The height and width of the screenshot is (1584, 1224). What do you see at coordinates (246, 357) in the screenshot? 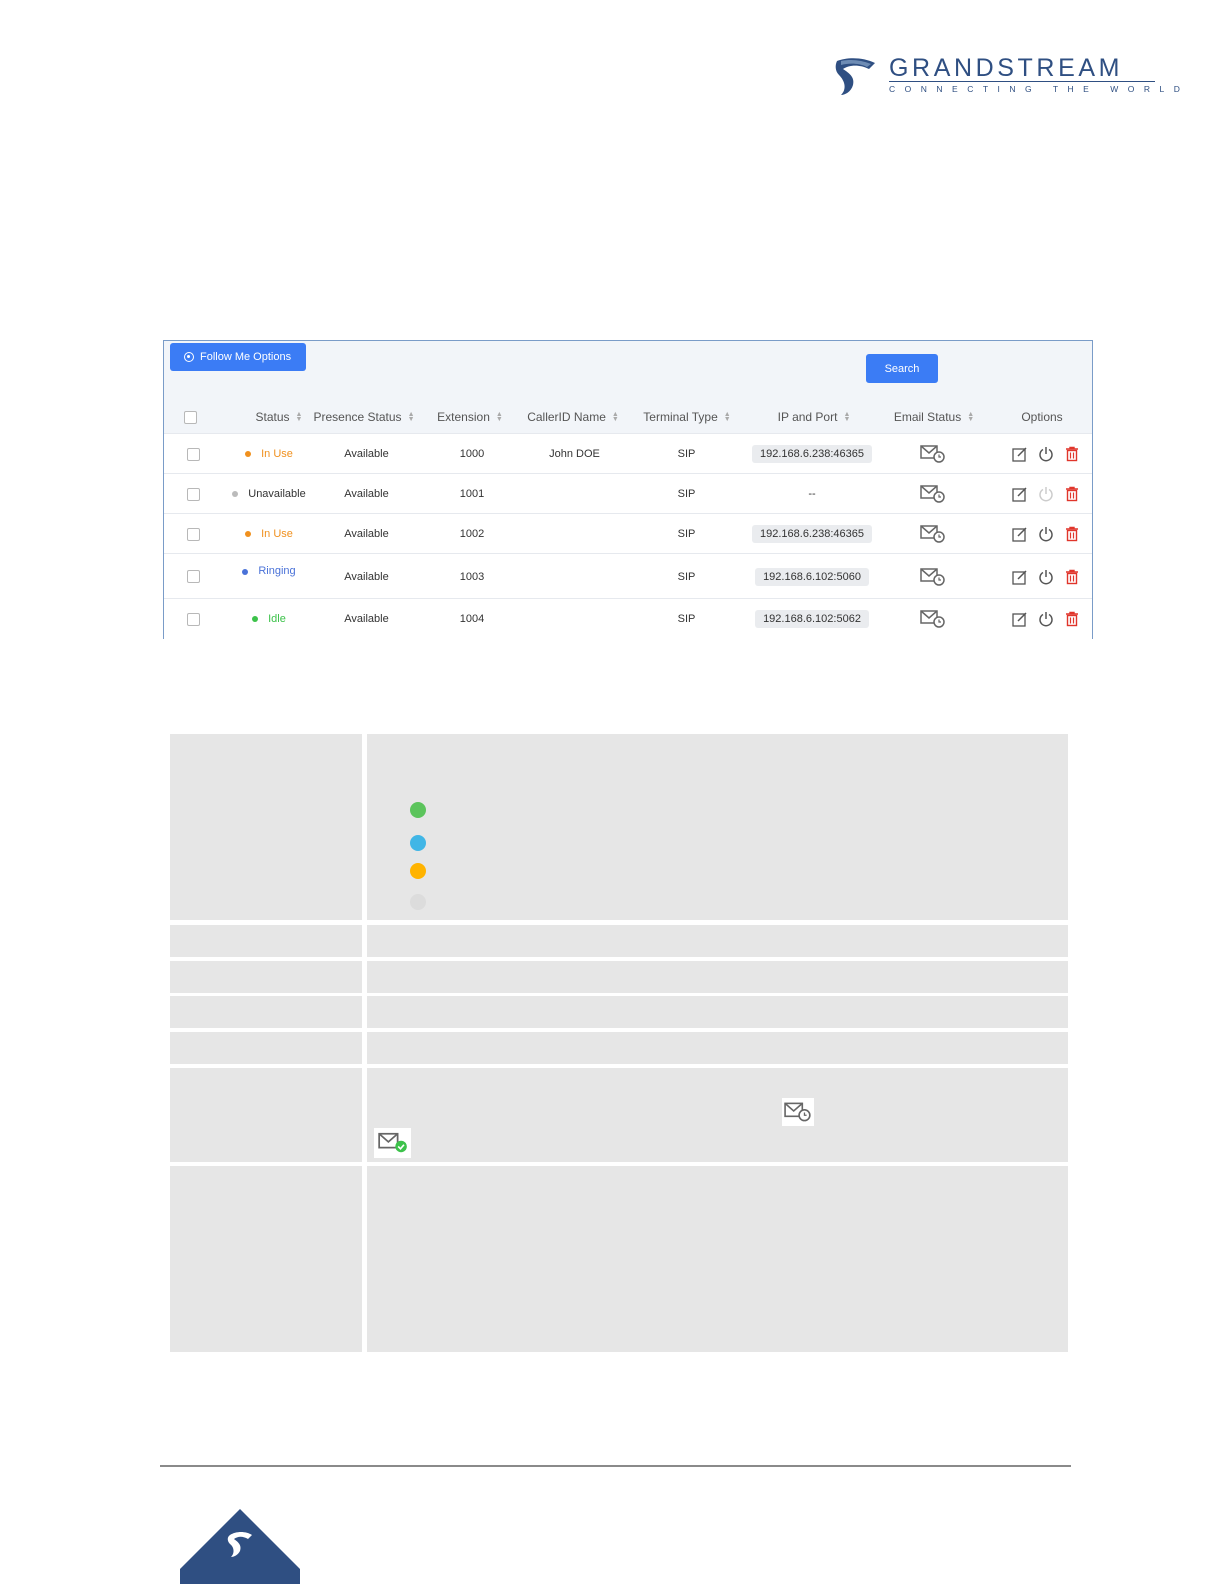
I see `follow-me-options-label: Follow Me Options` at bounding box center [246, 357].